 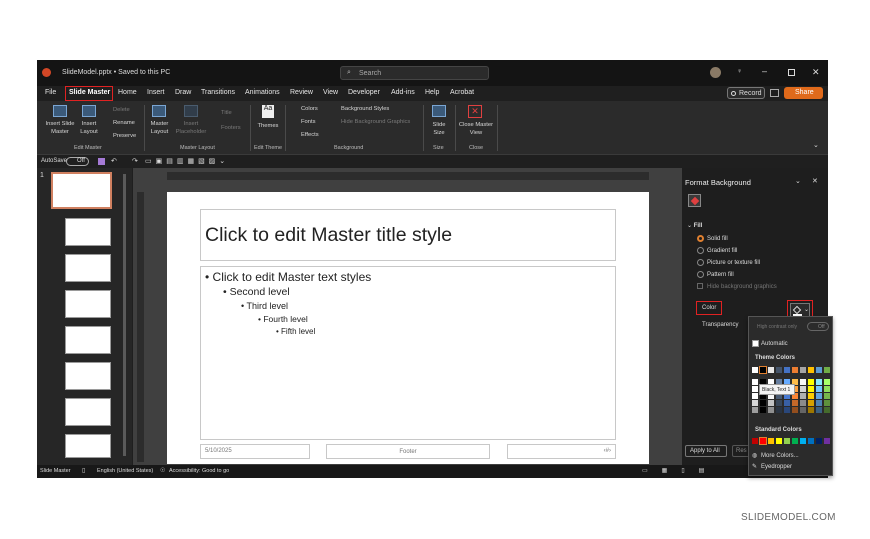 What do you see at coordinates (774, 344) in the screenshot?
I see `automatic-option: Automatic` at bounding box center [774, 344].